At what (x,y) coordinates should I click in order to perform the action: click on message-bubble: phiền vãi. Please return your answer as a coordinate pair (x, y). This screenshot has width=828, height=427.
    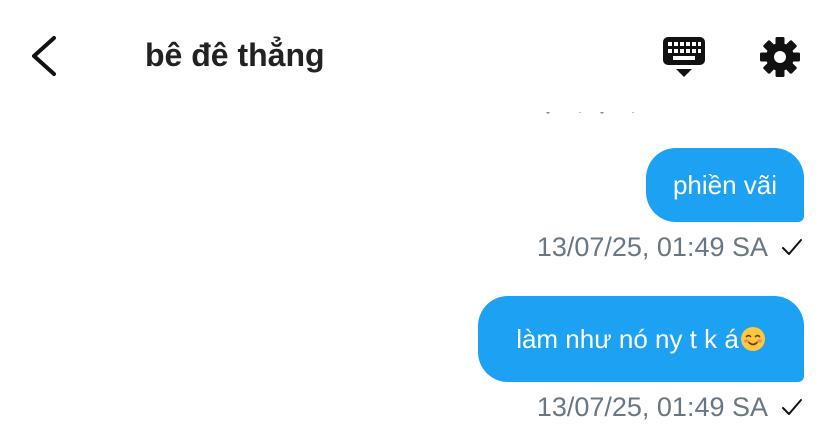
    Looking at the image, I should click on (725, 185).